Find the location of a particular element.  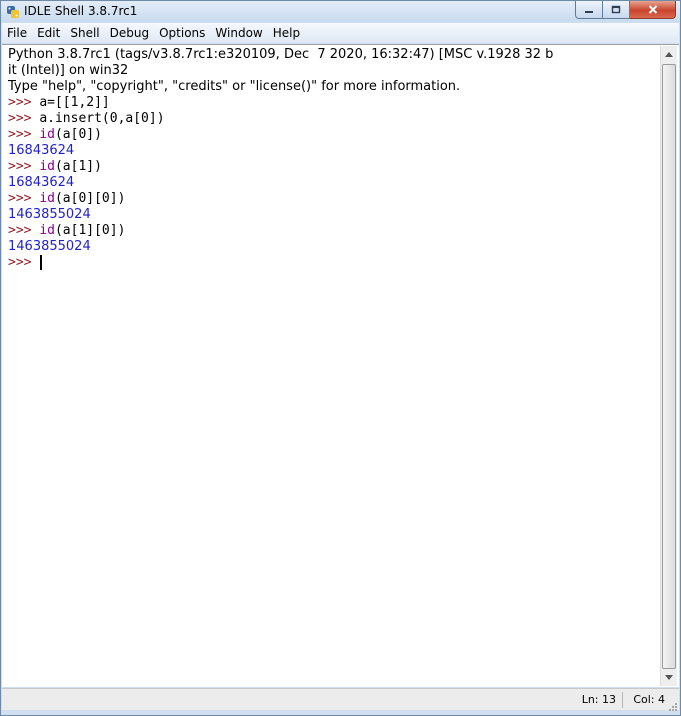

input-code: a=[[1,2]] is located at coordinates (74, 102).